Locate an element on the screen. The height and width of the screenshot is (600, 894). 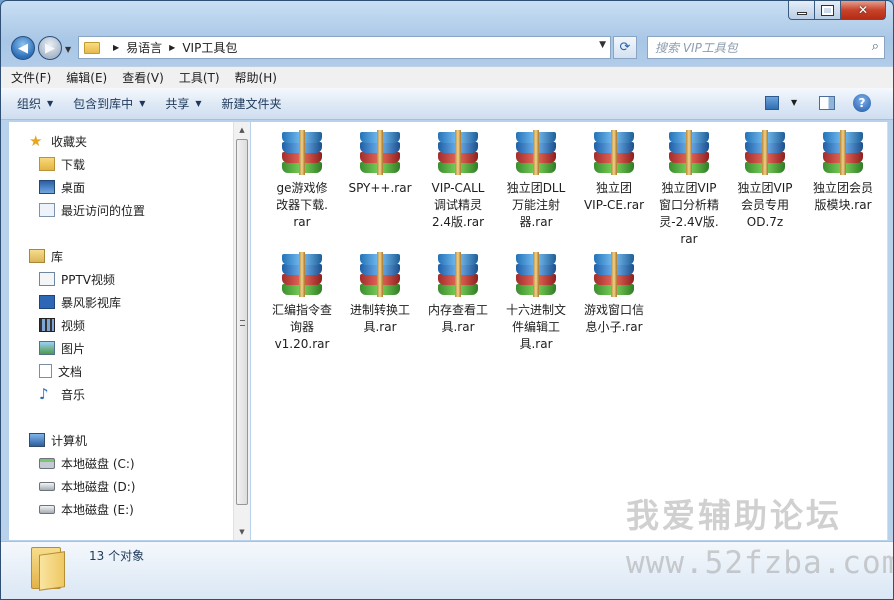
file-name: ge游戏修 改器下载. rar is located at coordinates (302, 205).